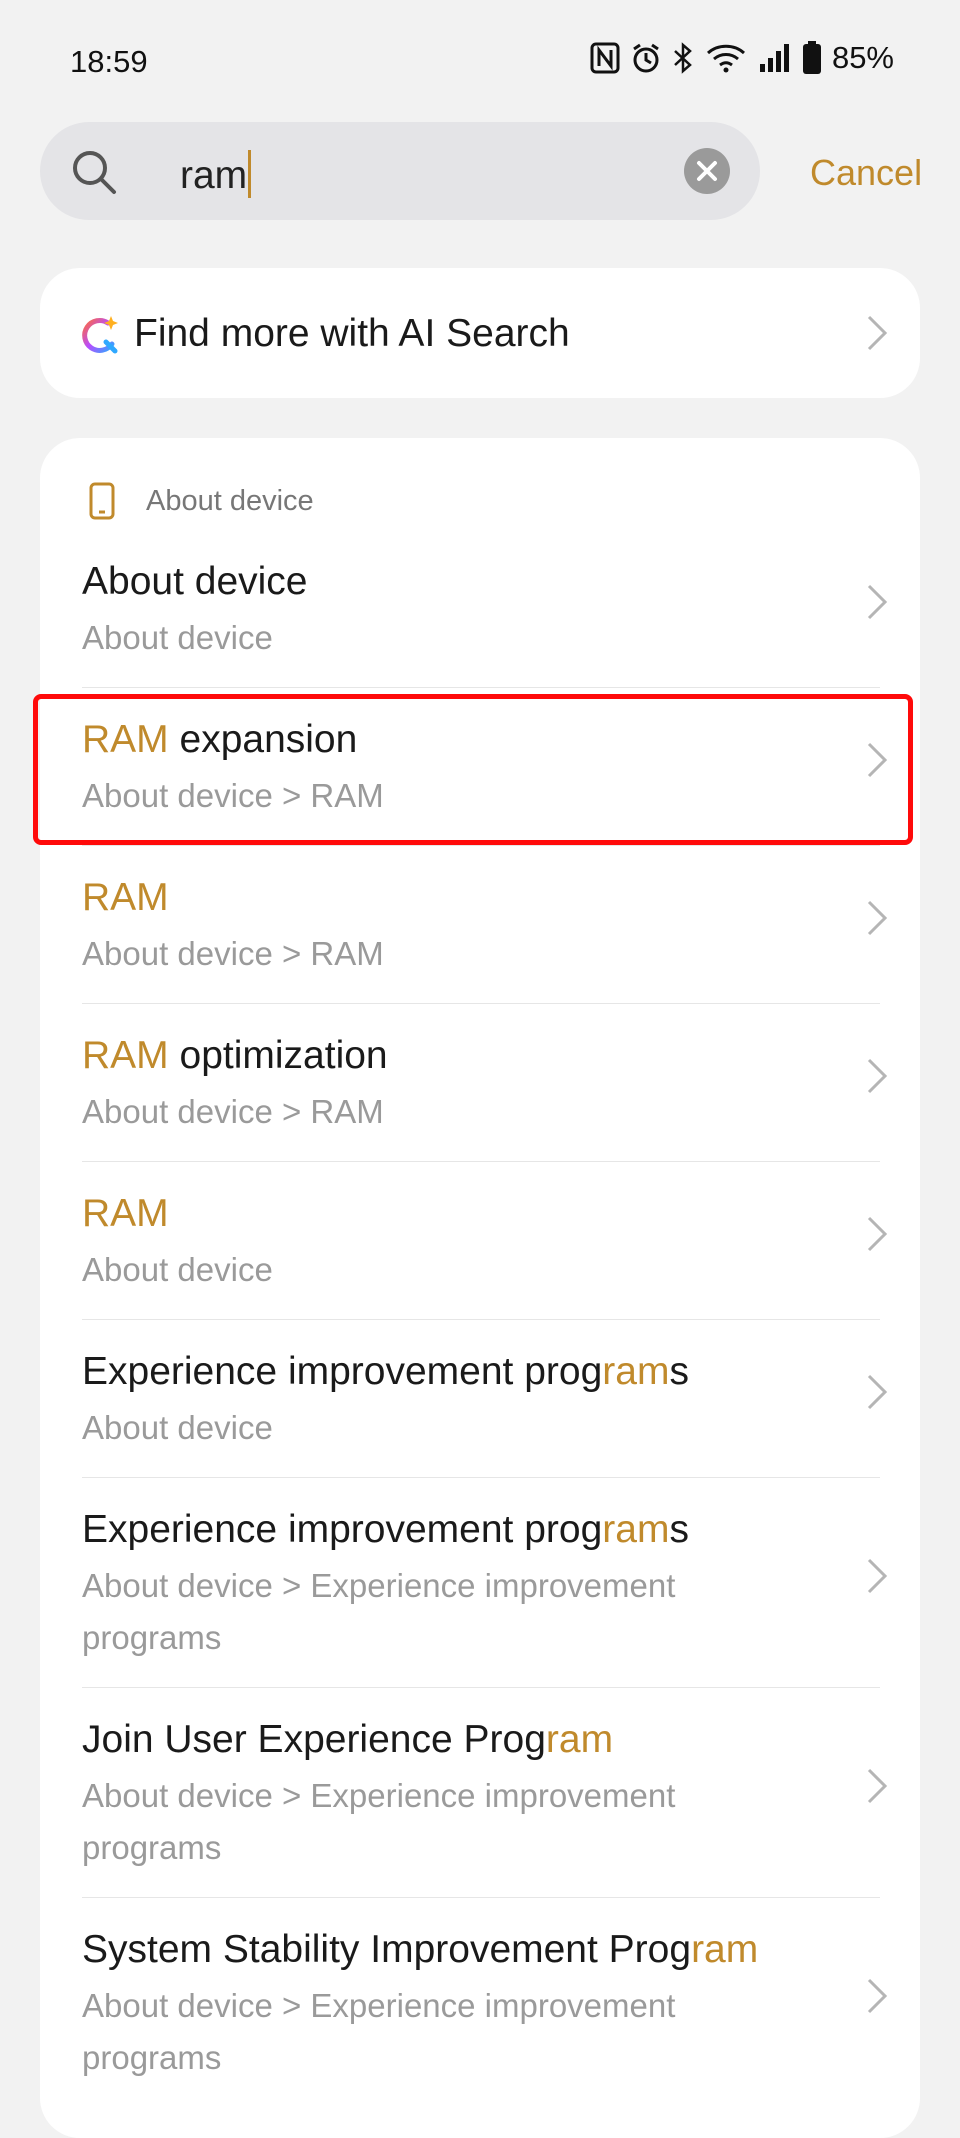  I want to click on close-icon, so click(707, 171).